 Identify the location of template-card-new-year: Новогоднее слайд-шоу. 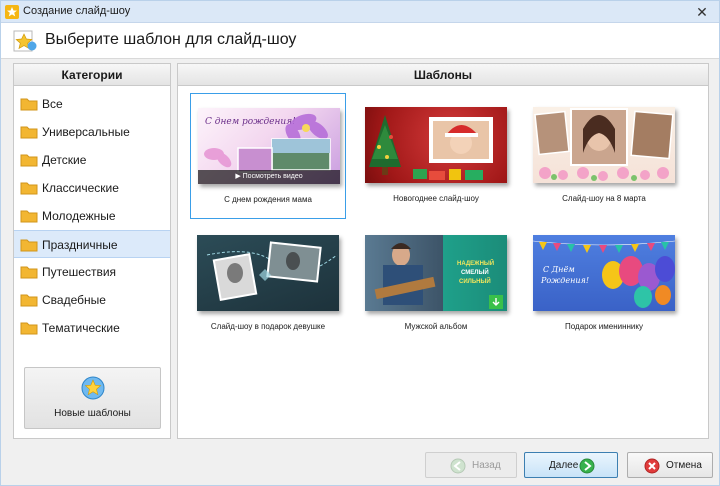
(436, 156).